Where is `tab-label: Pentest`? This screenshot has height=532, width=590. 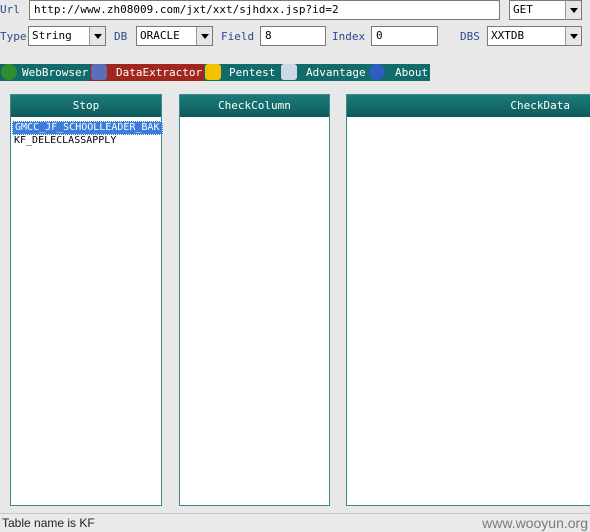 tab-label: Pentest is located at coordinates (252, 72).